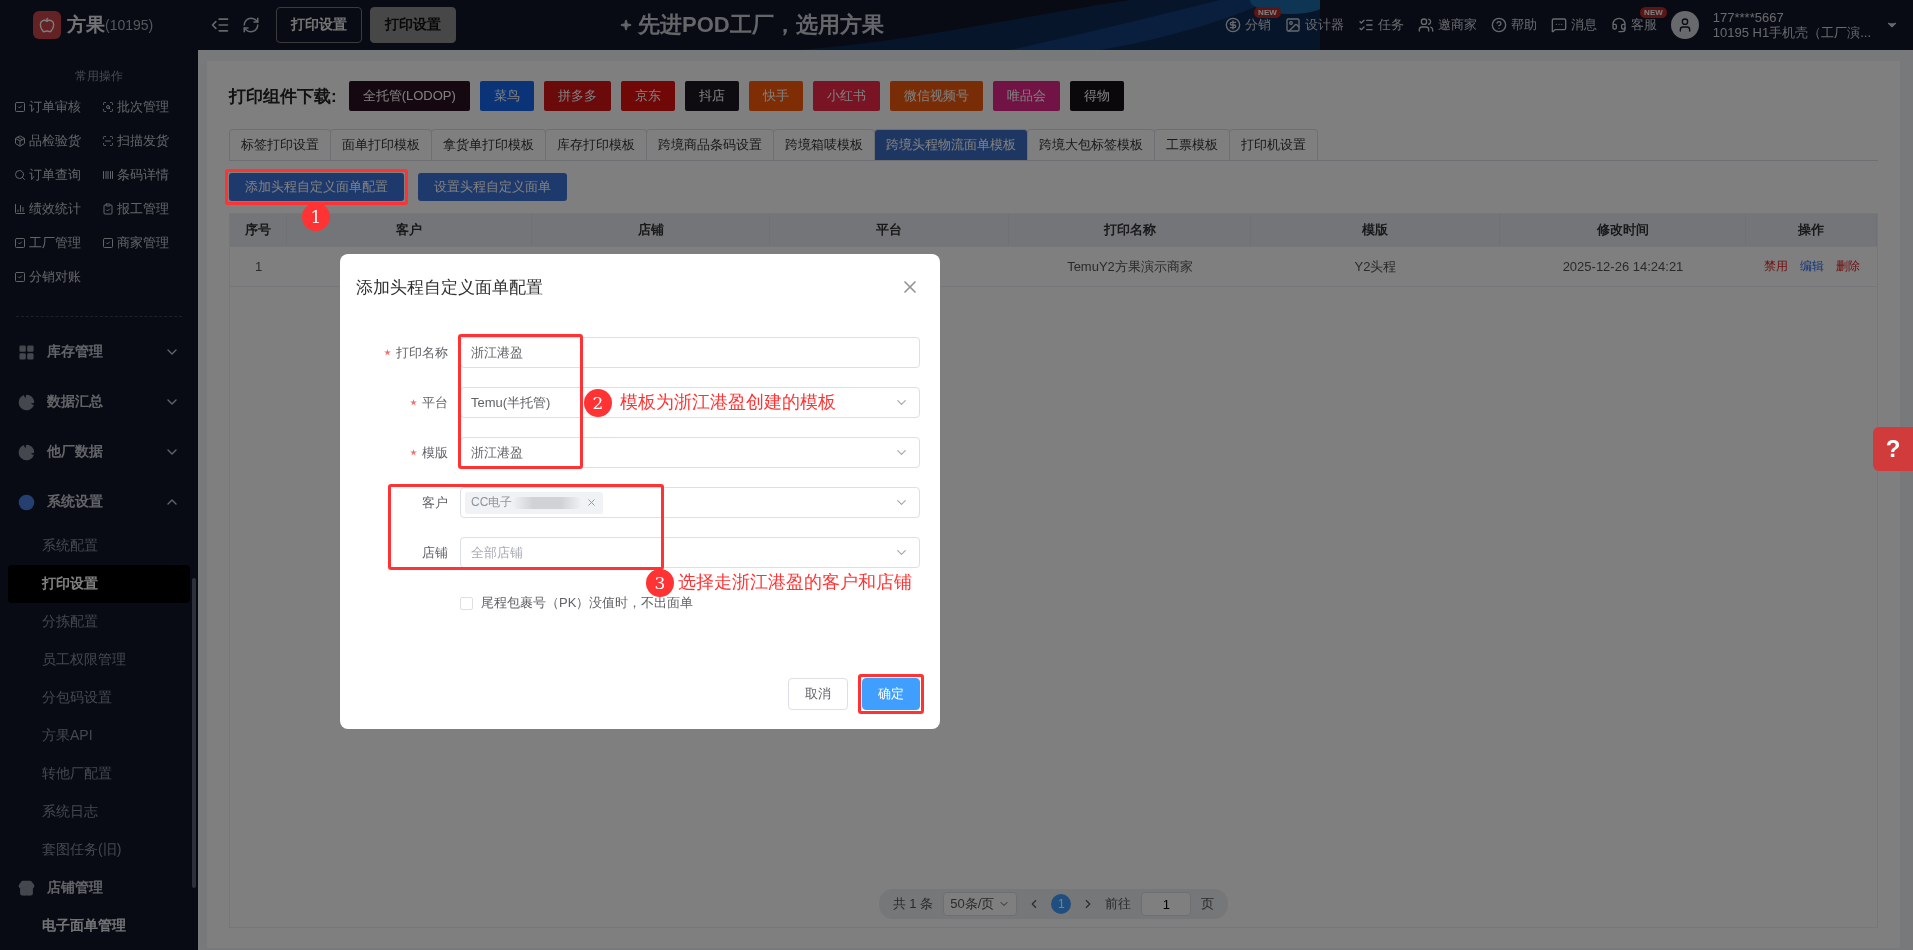 The height and width of the screenshot is (950, 1913). Describe the element at coordinates (258, 267) in the screenshot. I see `table-cell-text: 1` at that location.